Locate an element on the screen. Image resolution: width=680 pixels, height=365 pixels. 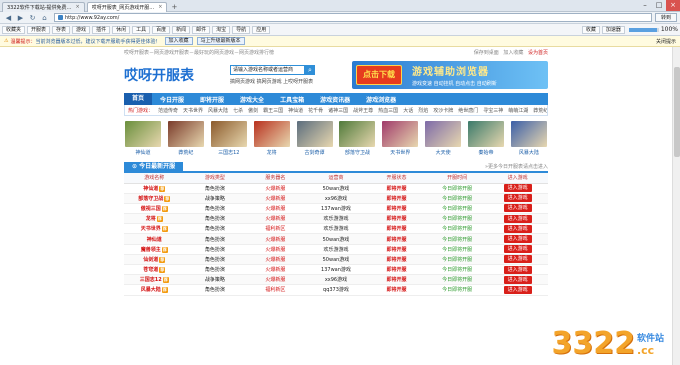
hot-game-link: 霸王三国 is located at coordinates (273, 110).